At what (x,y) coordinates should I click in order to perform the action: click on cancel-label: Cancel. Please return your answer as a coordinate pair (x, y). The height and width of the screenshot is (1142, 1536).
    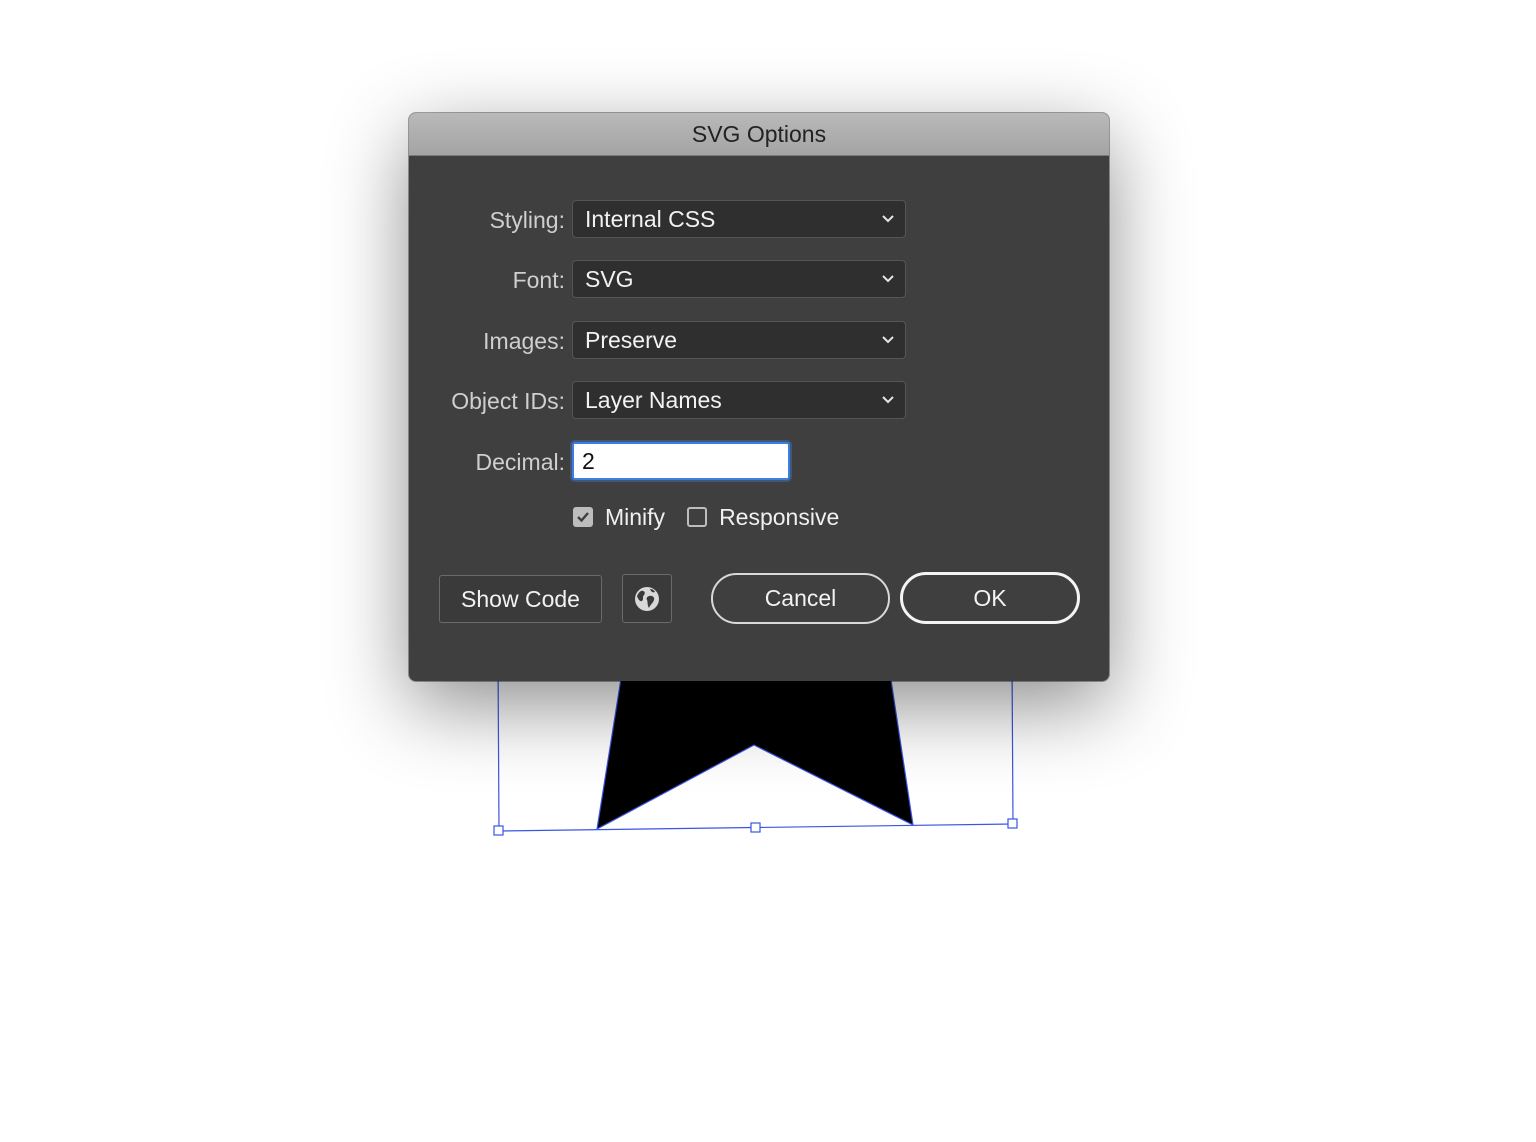
    Looking at the image, I should click on (800, 598).